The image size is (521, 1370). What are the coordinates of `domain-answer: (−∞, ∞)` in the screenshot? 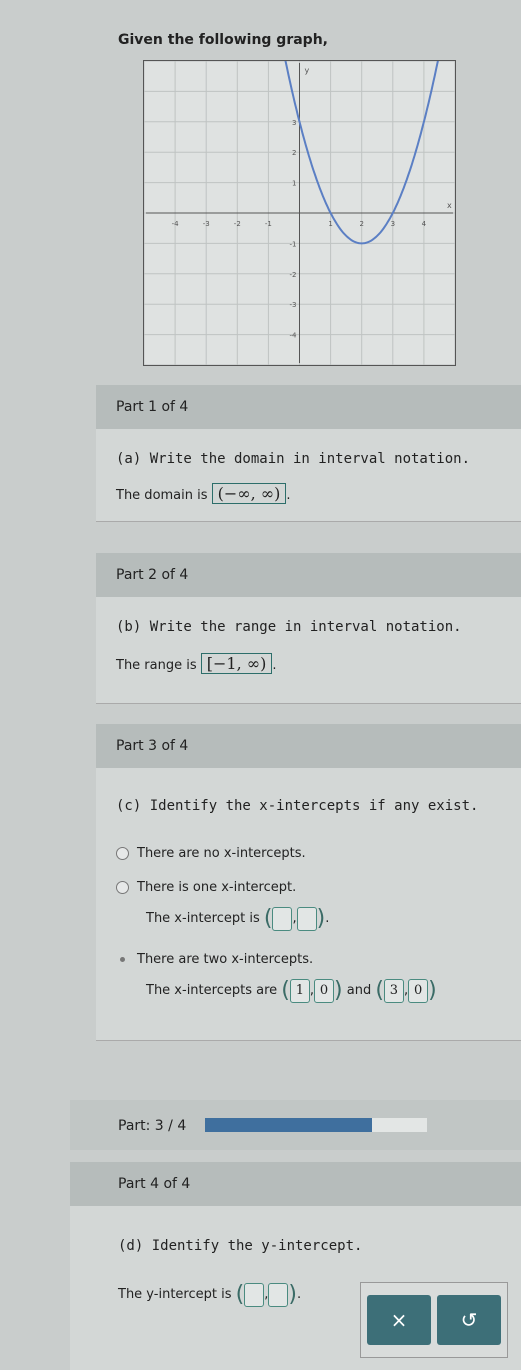 It's located at (249, 493).